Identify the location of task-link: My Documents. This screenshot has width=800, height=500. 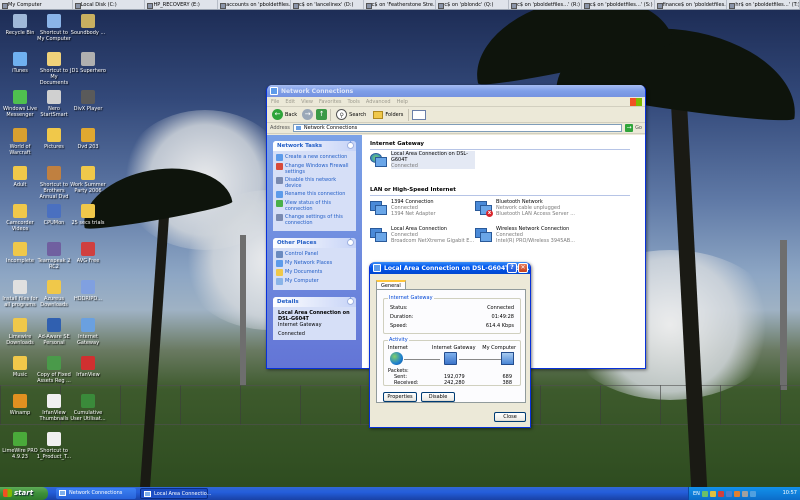
(314, 272).